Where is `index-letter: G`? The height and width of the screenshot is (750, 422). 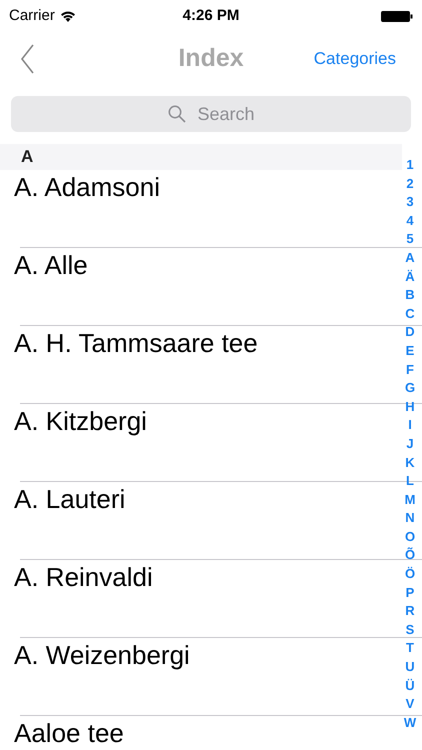 index-letter: G is located at coordinates (410, 388).